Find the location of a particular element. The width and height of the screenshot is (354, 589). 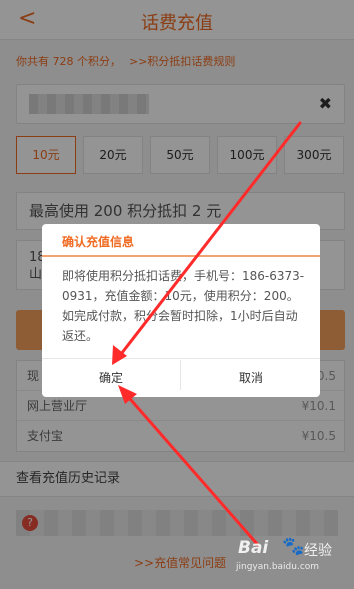

watermark-url: jingyan.baidu.com is located at coordinates (278, 567).